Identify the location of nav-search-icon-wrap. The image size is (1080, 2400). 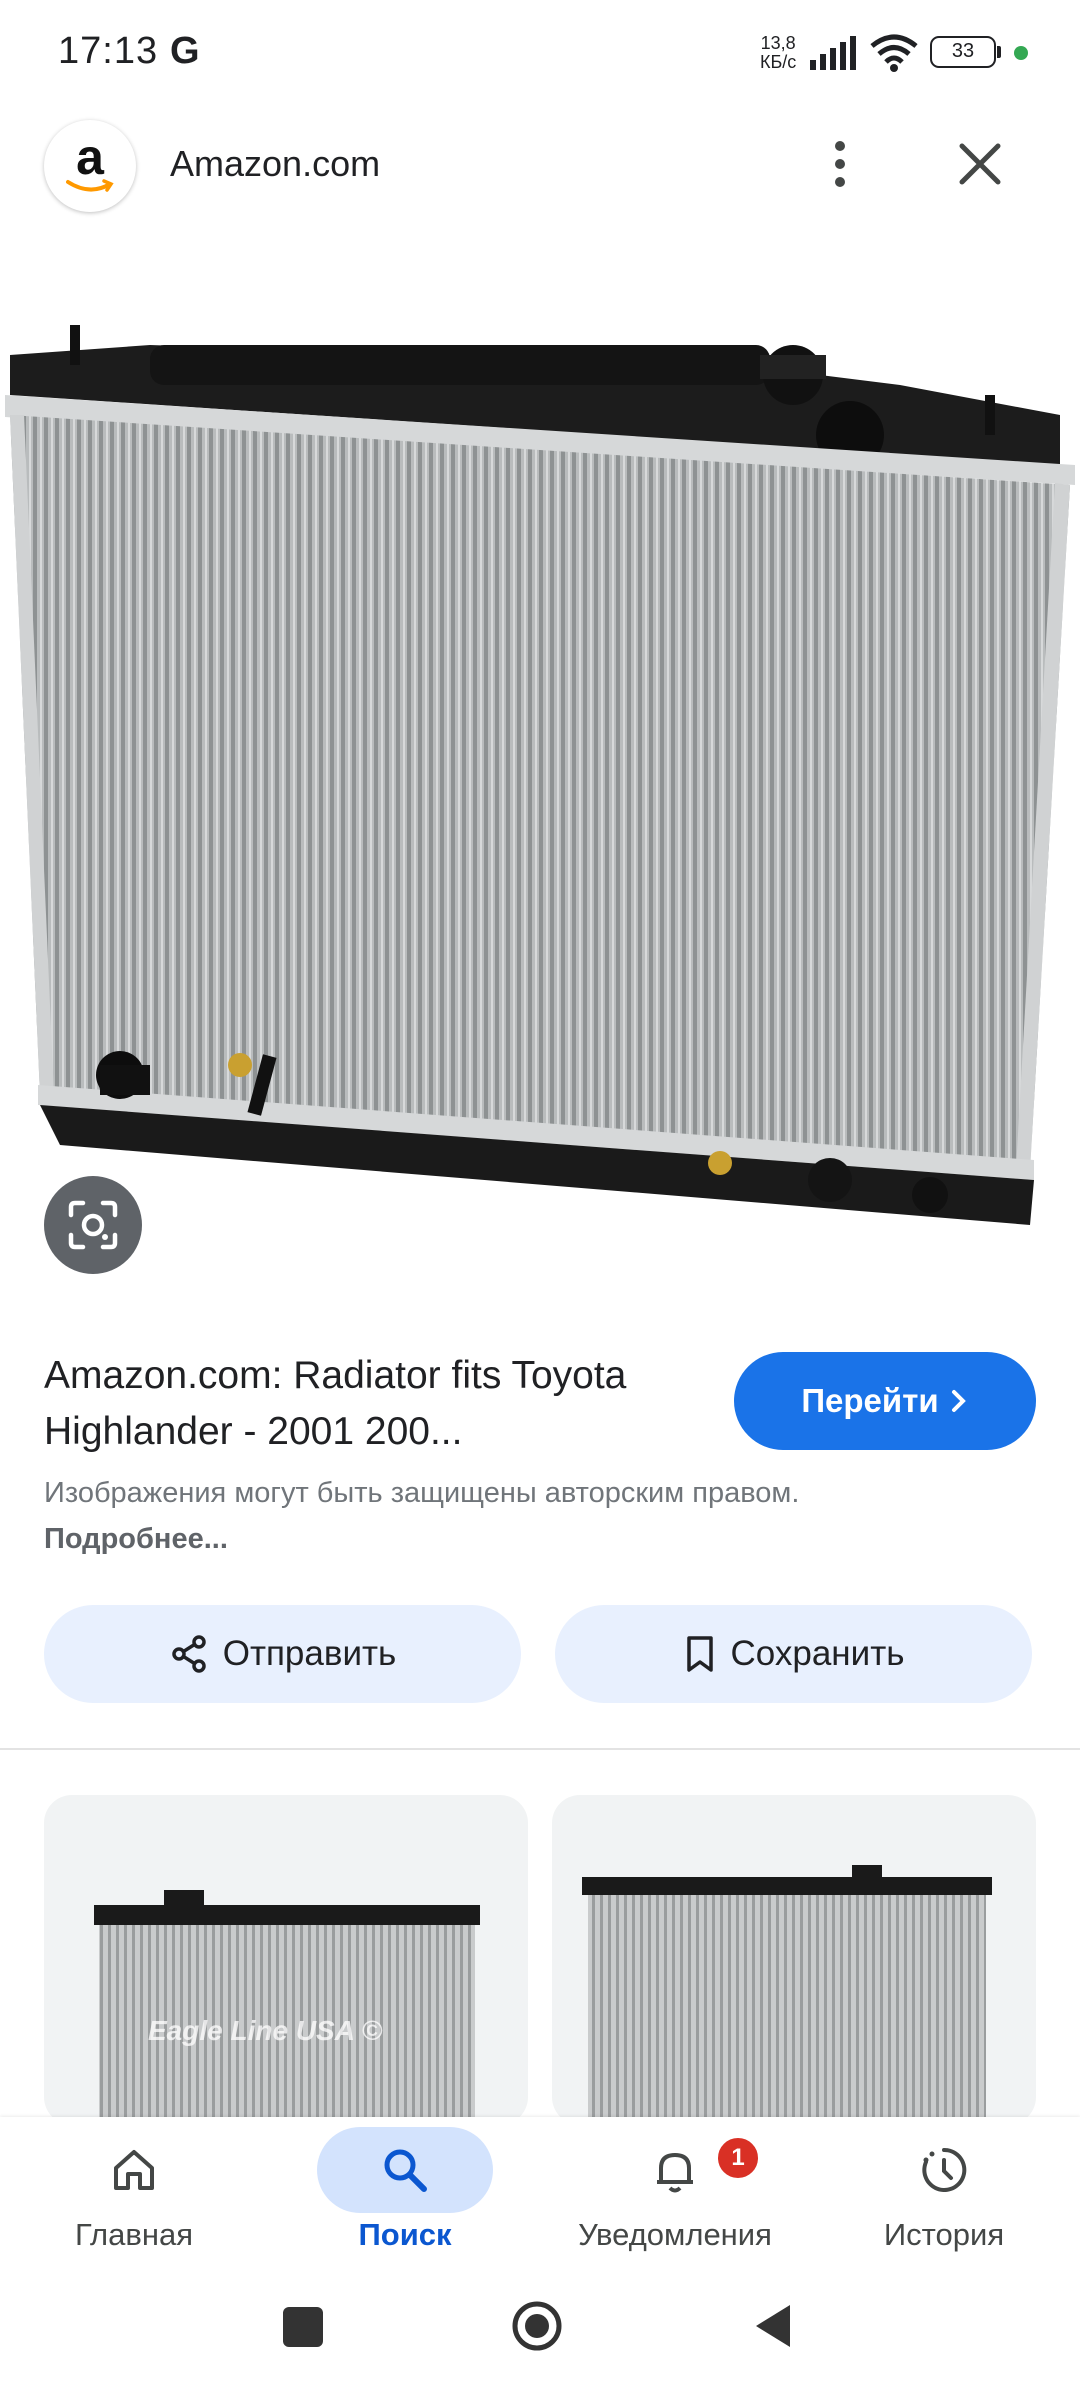
(405, 2170).